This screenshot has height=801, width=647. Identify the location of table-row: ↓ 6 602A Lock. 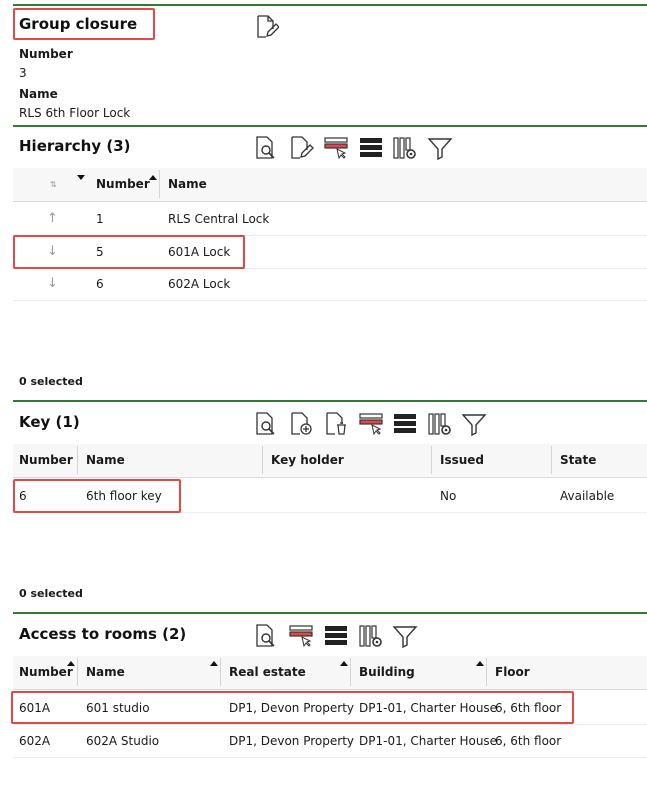
(330, 284).